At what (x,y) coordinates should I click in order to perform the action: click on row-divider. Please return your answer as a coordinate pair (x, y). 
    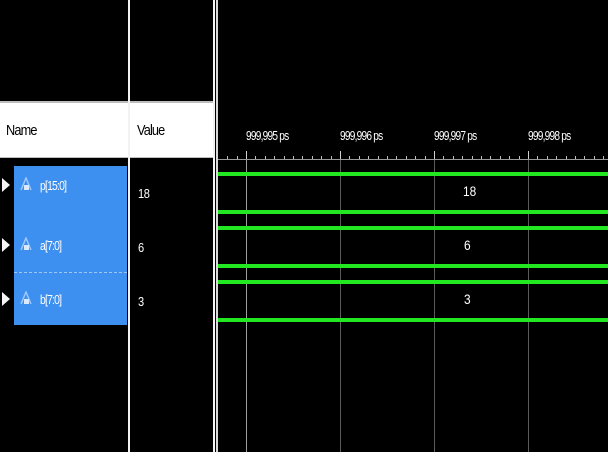
    Looking at the image, I should click on (70, 272).